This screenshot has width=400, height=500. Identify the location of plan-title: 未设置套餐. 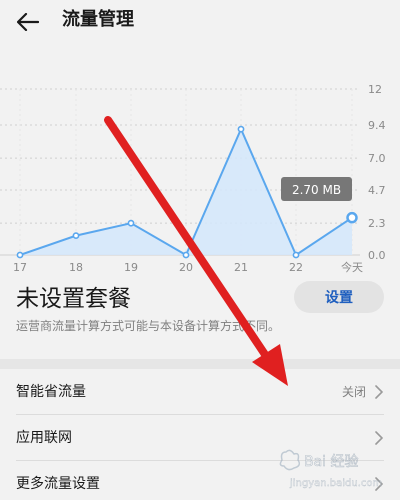
(73, 299).